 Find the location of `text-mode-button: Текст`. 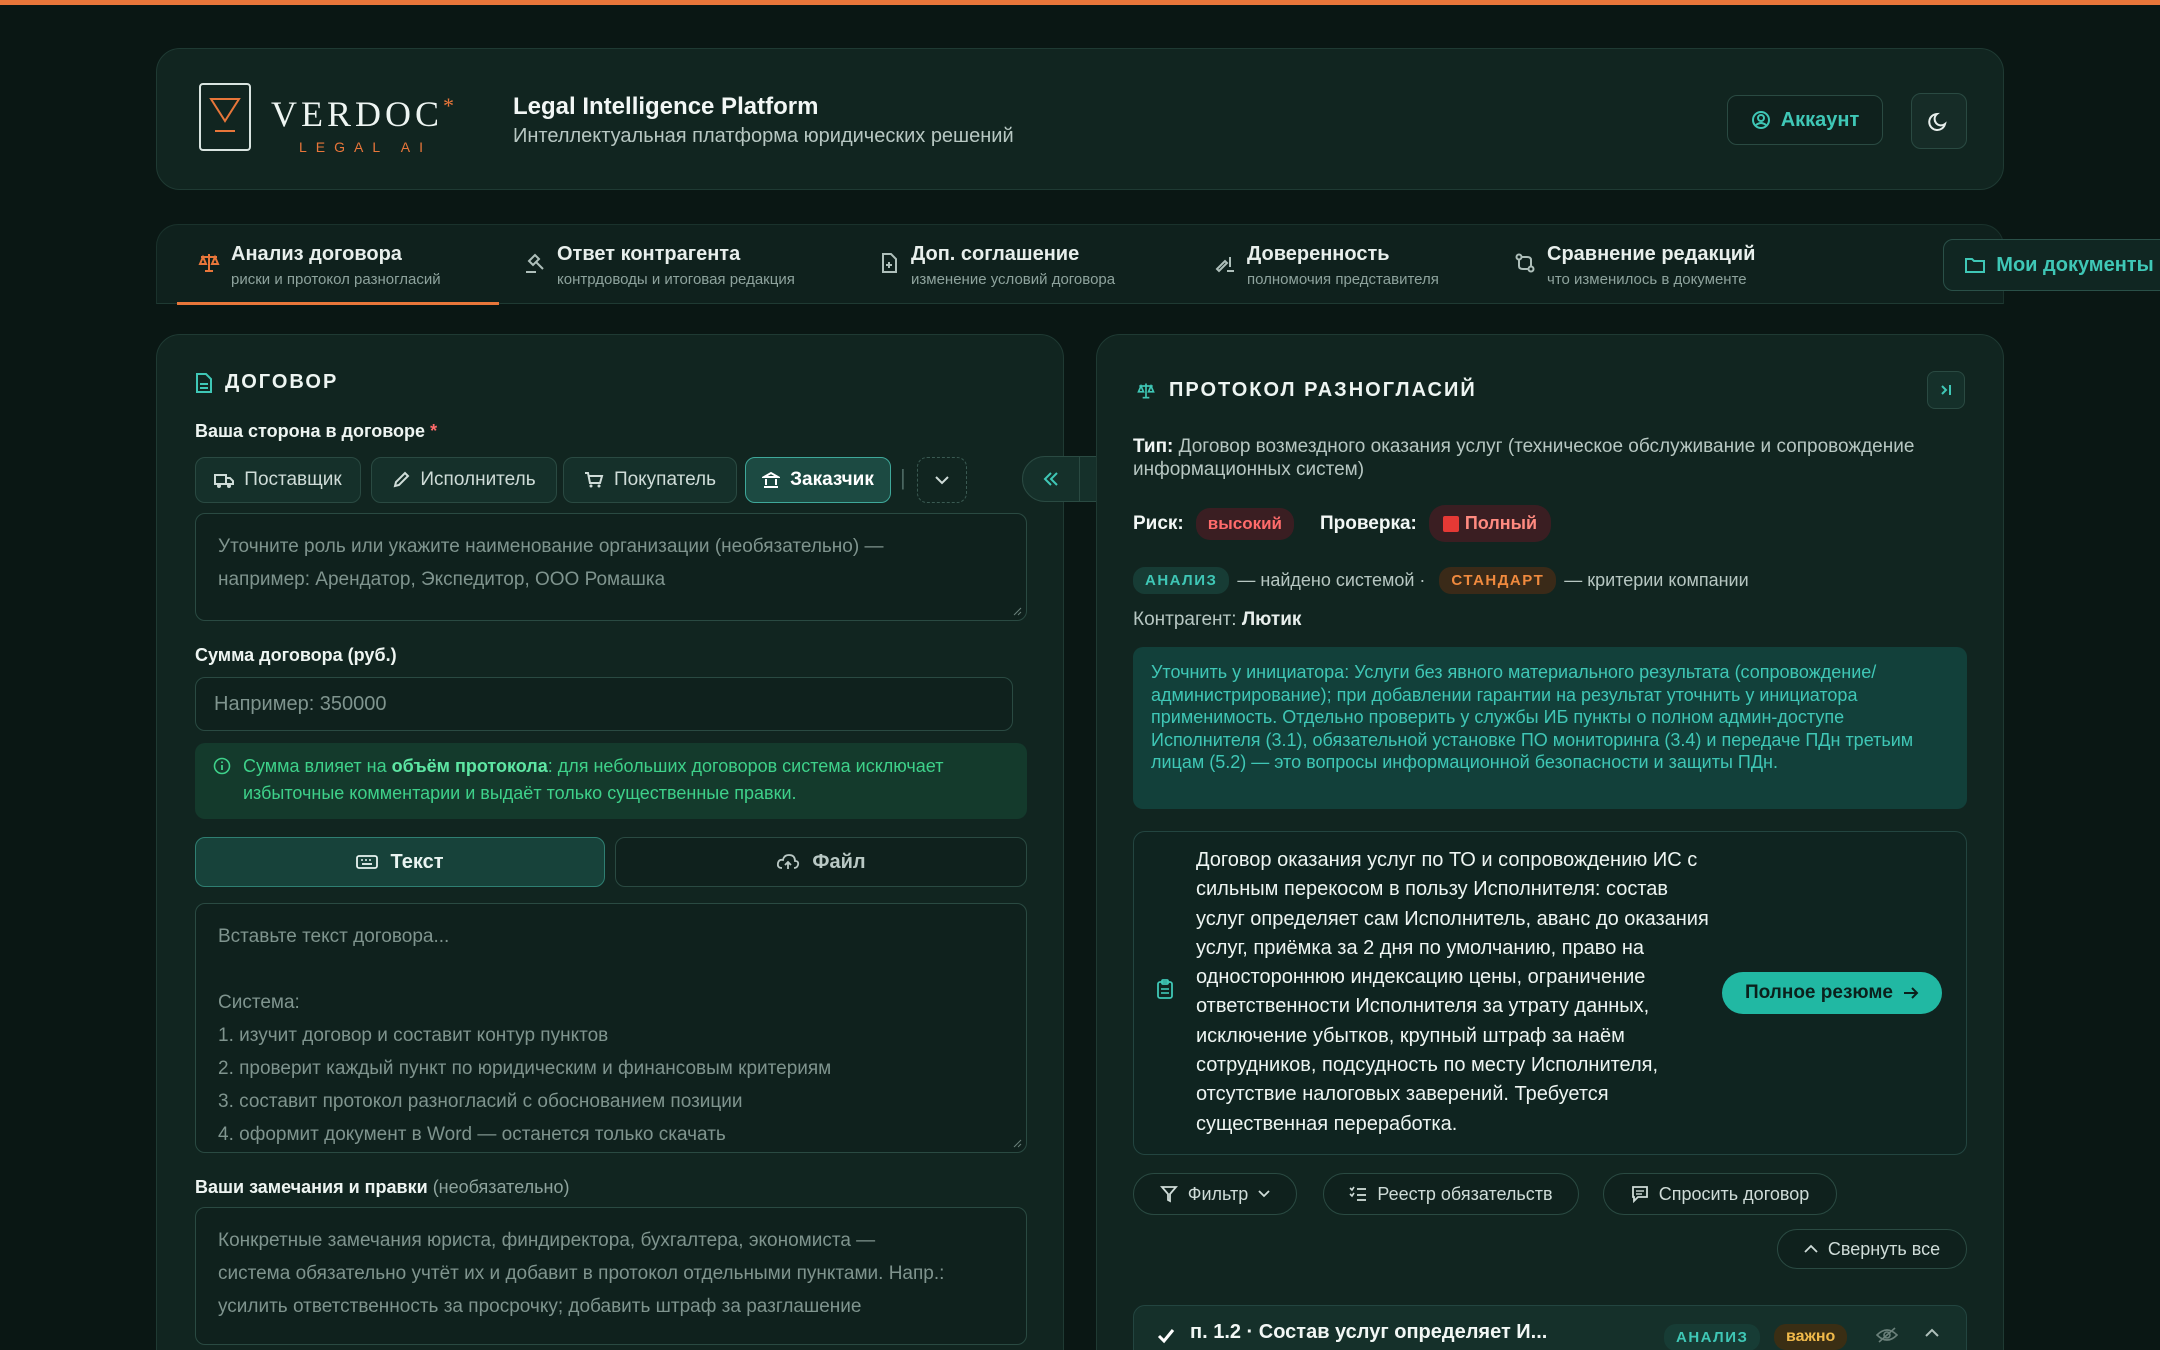

text-mode-button: Текст is located at coordinates (400, 862).